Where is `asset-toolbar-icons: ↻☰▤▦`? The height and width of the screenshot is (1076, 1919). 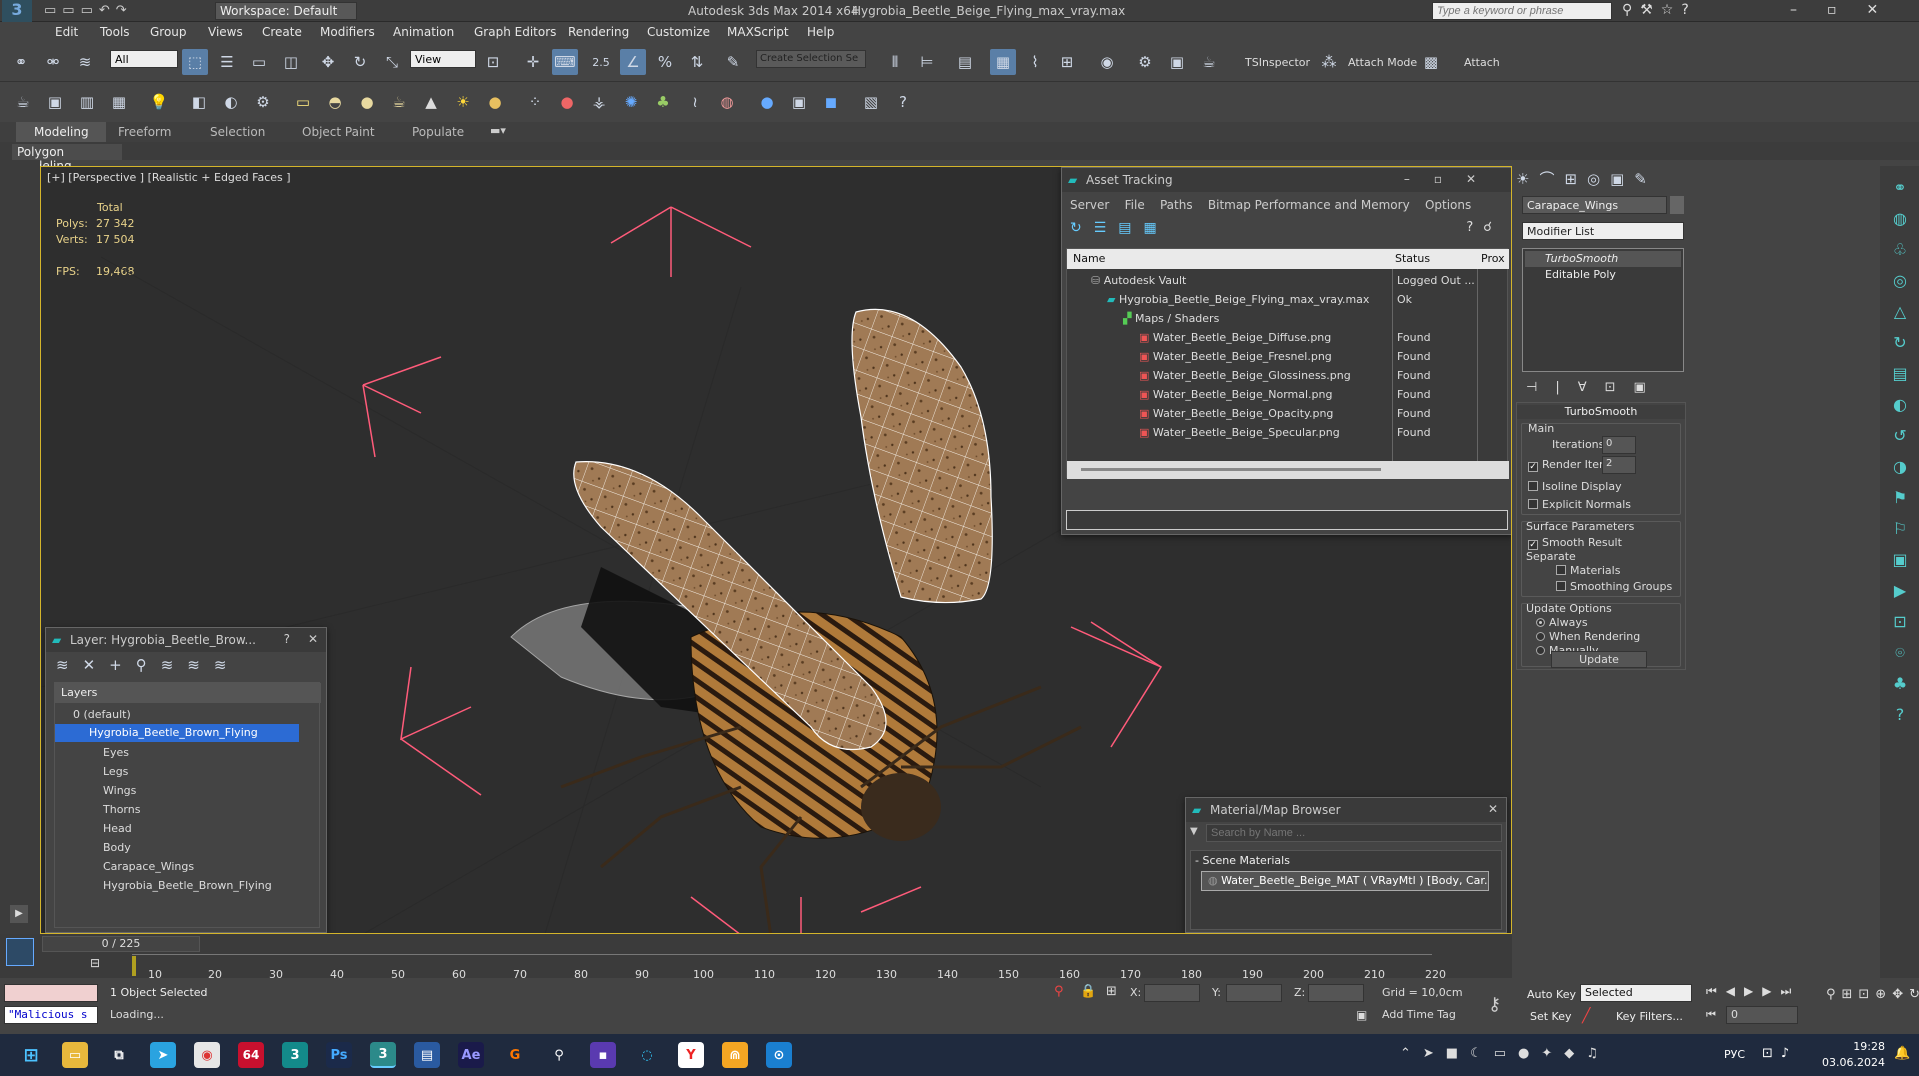 asset-toolbar-icons: ↻☰▤▦ is located at coordinates (1119, 228).